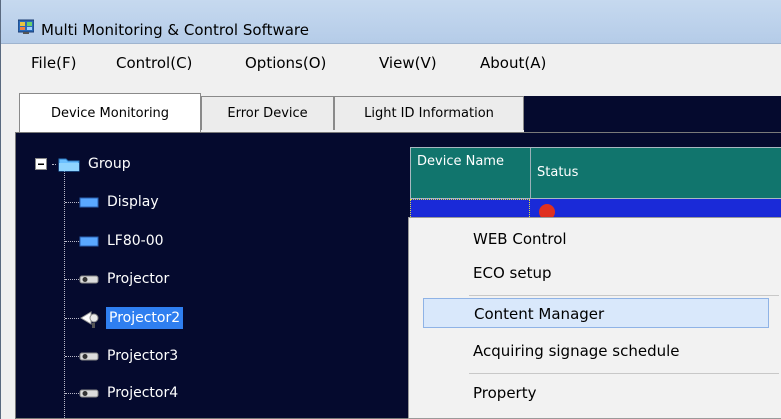 The image size is (781, 419). I want to click on tree-label: Display, so click(133, 202).